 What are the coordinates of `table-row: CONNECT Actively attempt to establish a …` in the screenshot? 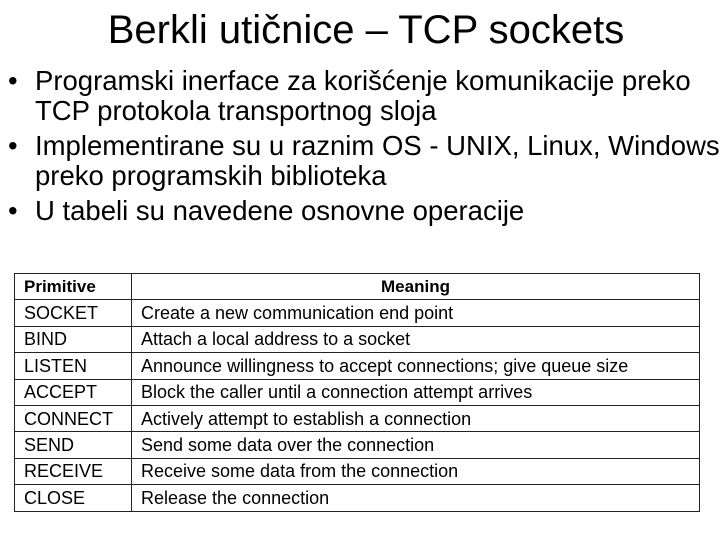 It's located at (357, 418).